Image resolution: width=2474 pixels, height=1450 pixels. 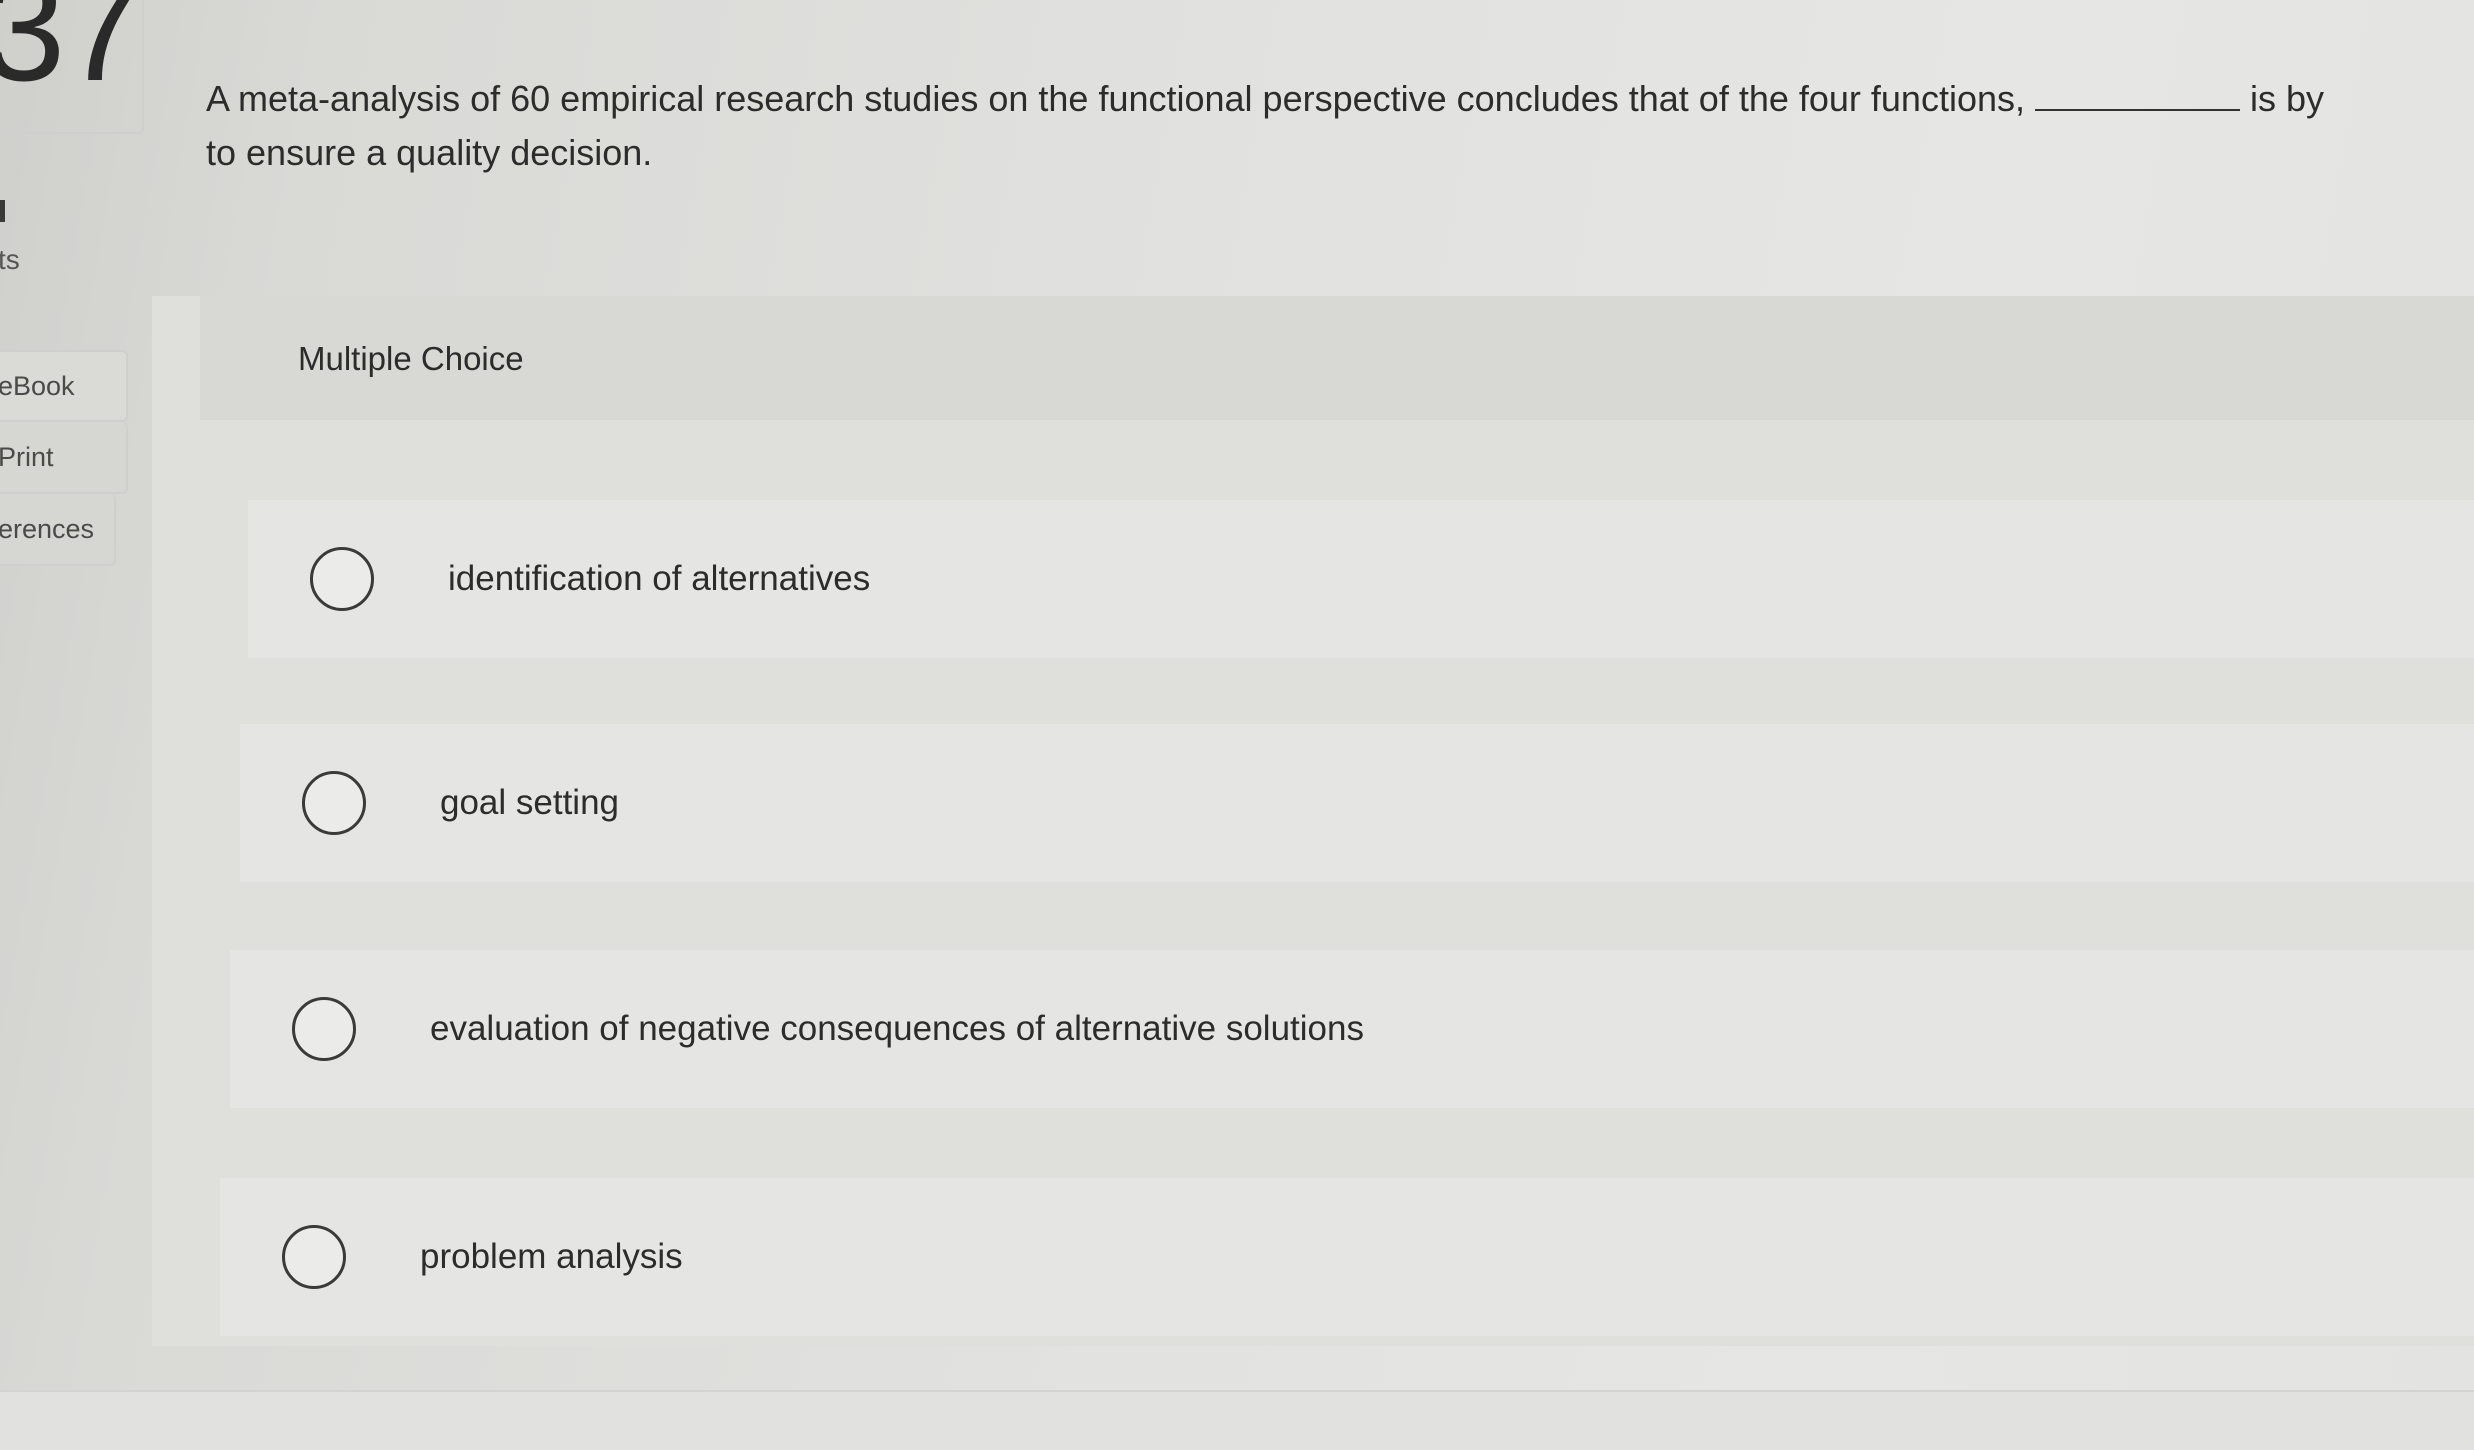 What do you see at coordinates (37, 385) in the screenshot?
I see `ebook-label: eBook` at bounding box center [37, 385].